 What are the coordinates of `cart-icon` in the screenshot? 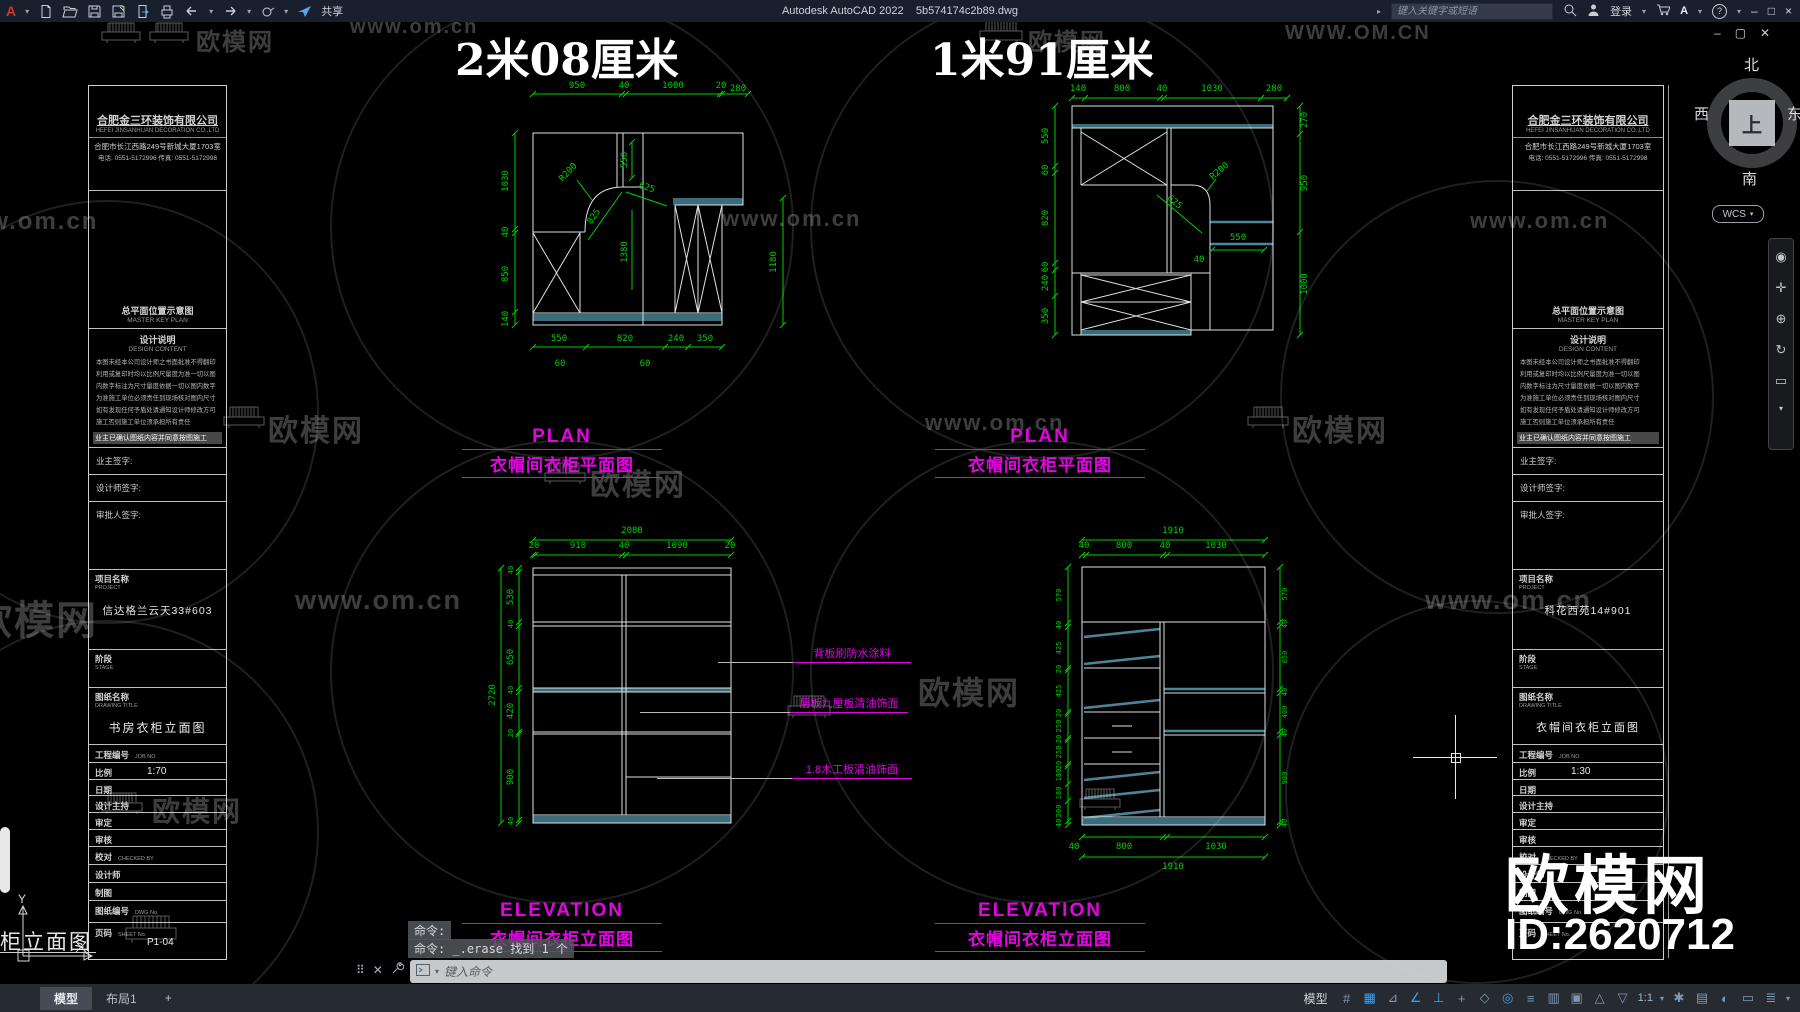 It's located at (1663, 11).